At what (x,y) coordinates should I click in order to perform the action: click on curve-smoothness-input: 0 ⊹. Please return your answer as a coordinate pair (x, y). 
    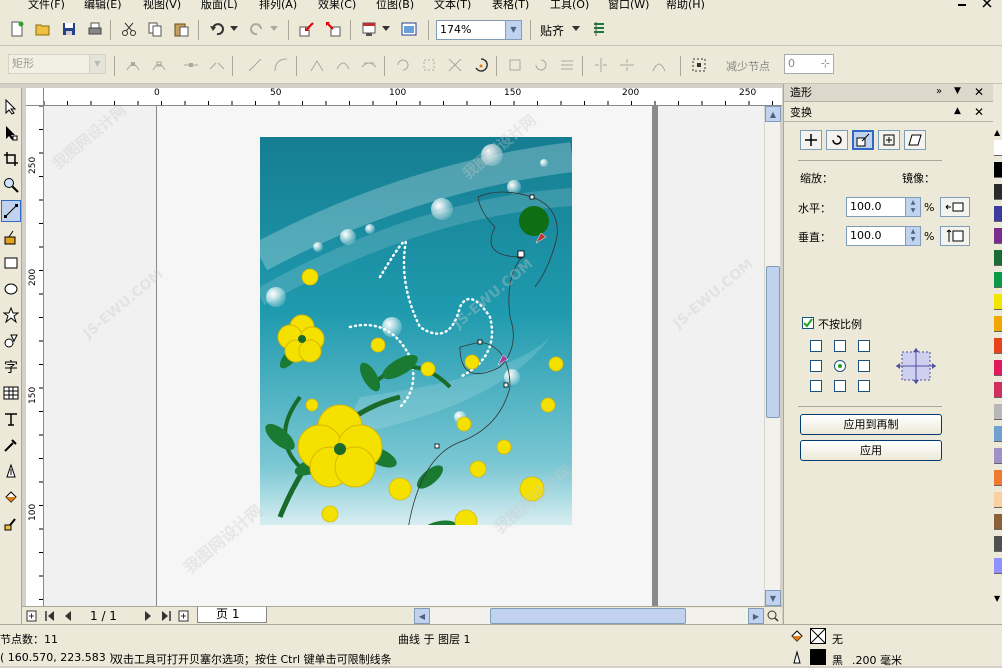
    Looking at the image, I should click on (809, 64).